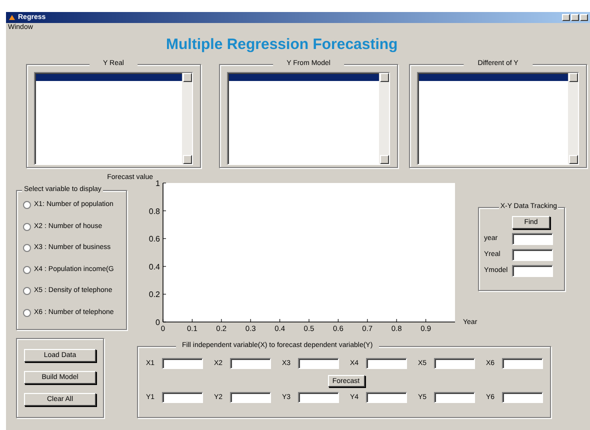 This screenshot has height=430, width=590. Describe the element at coordinates (154, 211) in the screenshot. I see `y-tick-label: 0.8` at that location.